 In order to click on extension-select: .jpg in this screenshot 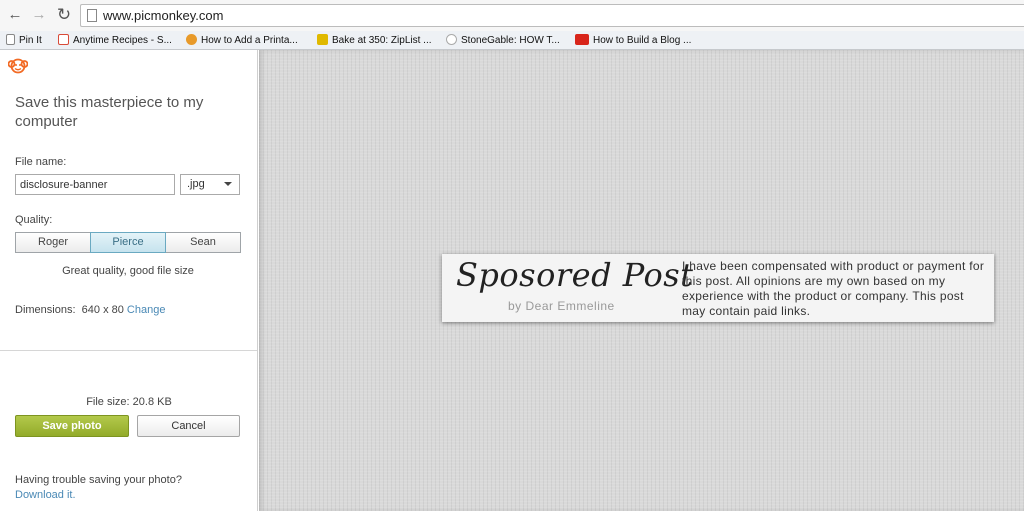, I will do `click(210, 184)`.